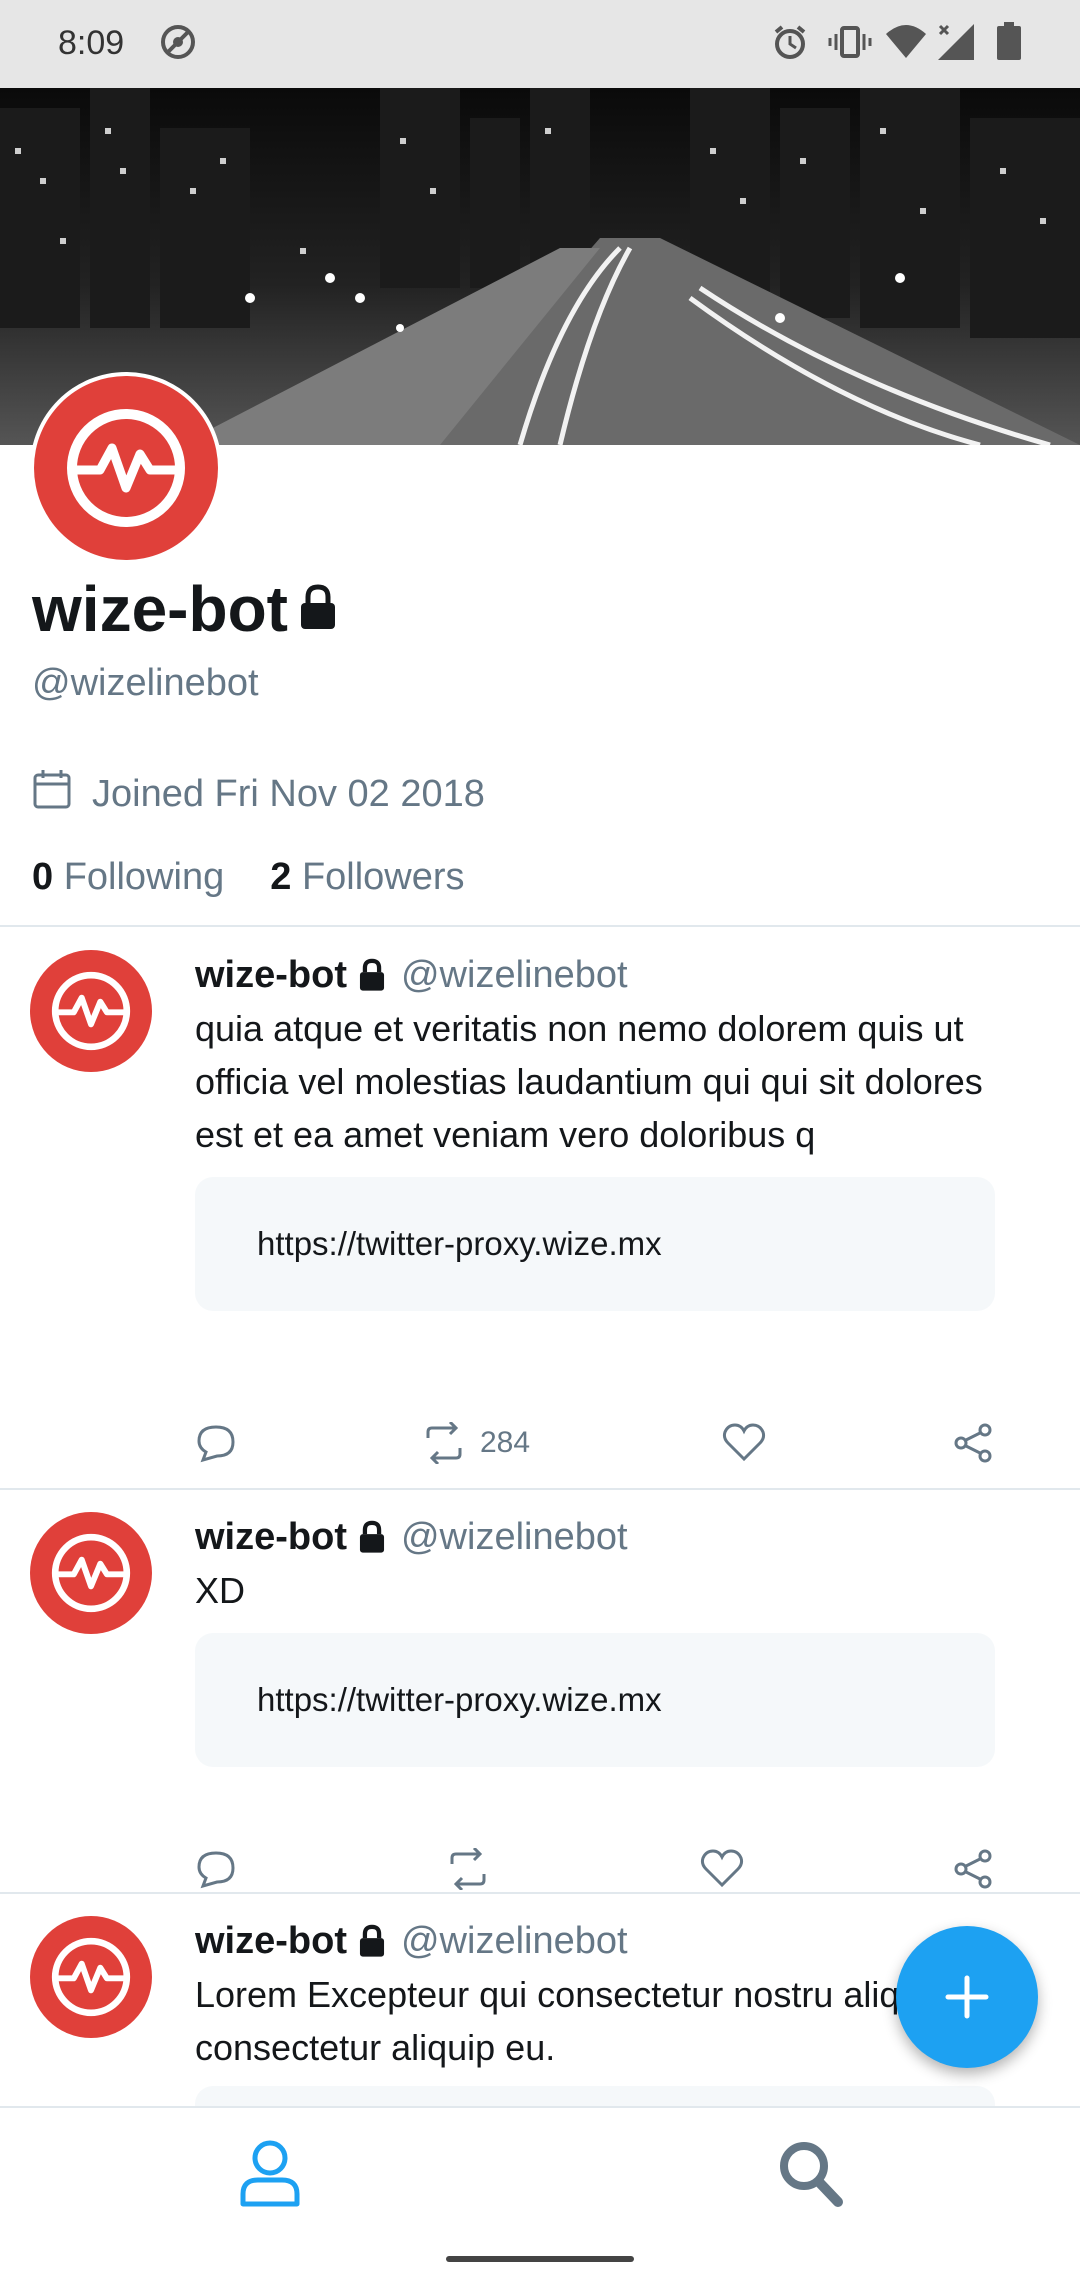  What do you see at coordinates (850, 44) in the screenshot?
I see `vibrate-icon` at bounding box center [850, 44].